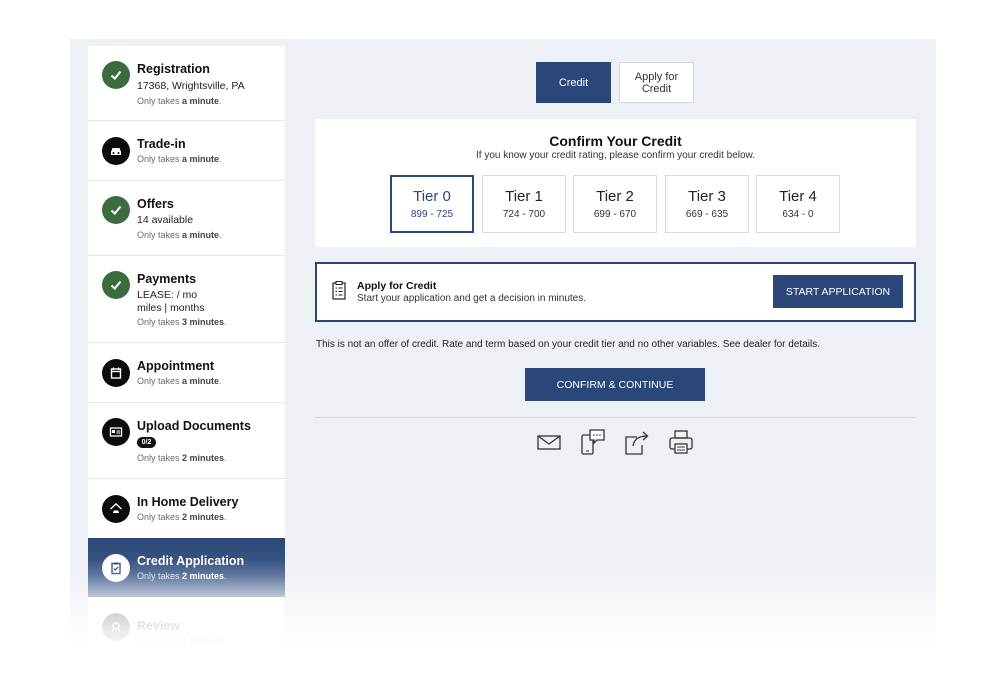 The image size is (1000, 699). I want to click on sidebar-item-offers: Offers 14 available Only takes a minute., so click(186, 218).